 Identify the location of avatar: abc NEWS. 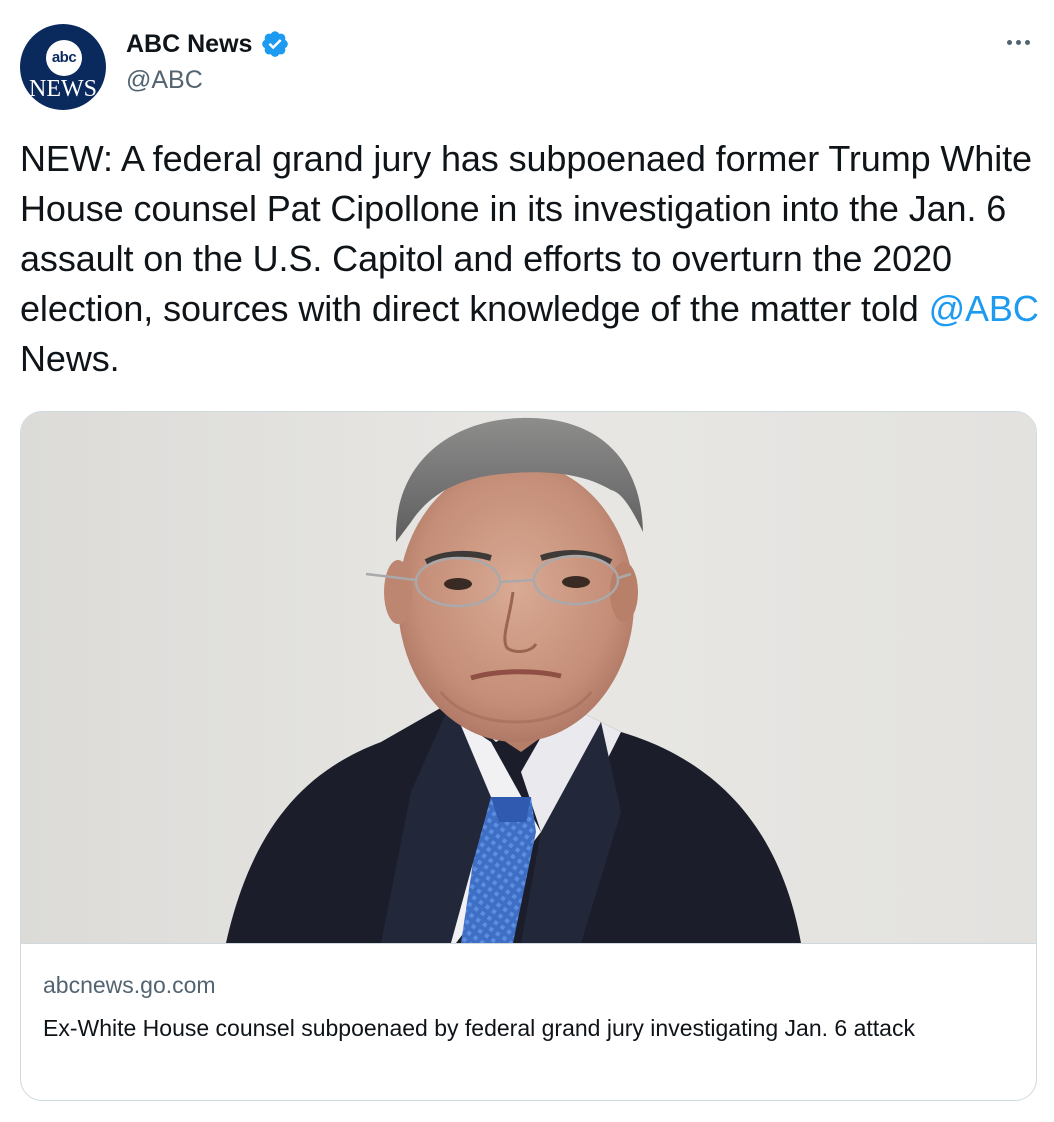
(63, 67).